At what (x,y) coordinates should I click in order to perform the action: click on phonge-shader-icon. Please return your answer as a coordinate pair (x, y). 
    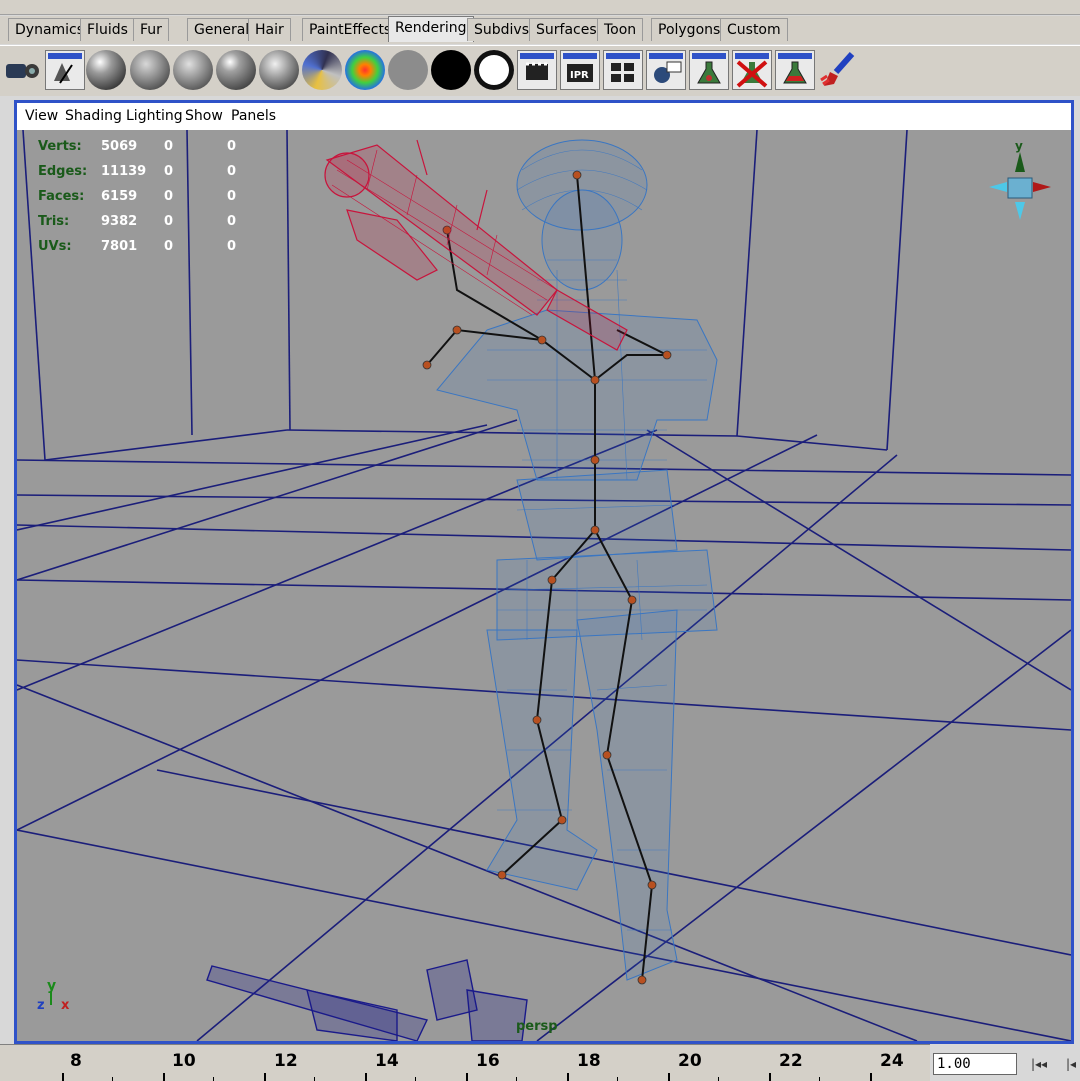
    Looking at the image, I should click on (236, 70).